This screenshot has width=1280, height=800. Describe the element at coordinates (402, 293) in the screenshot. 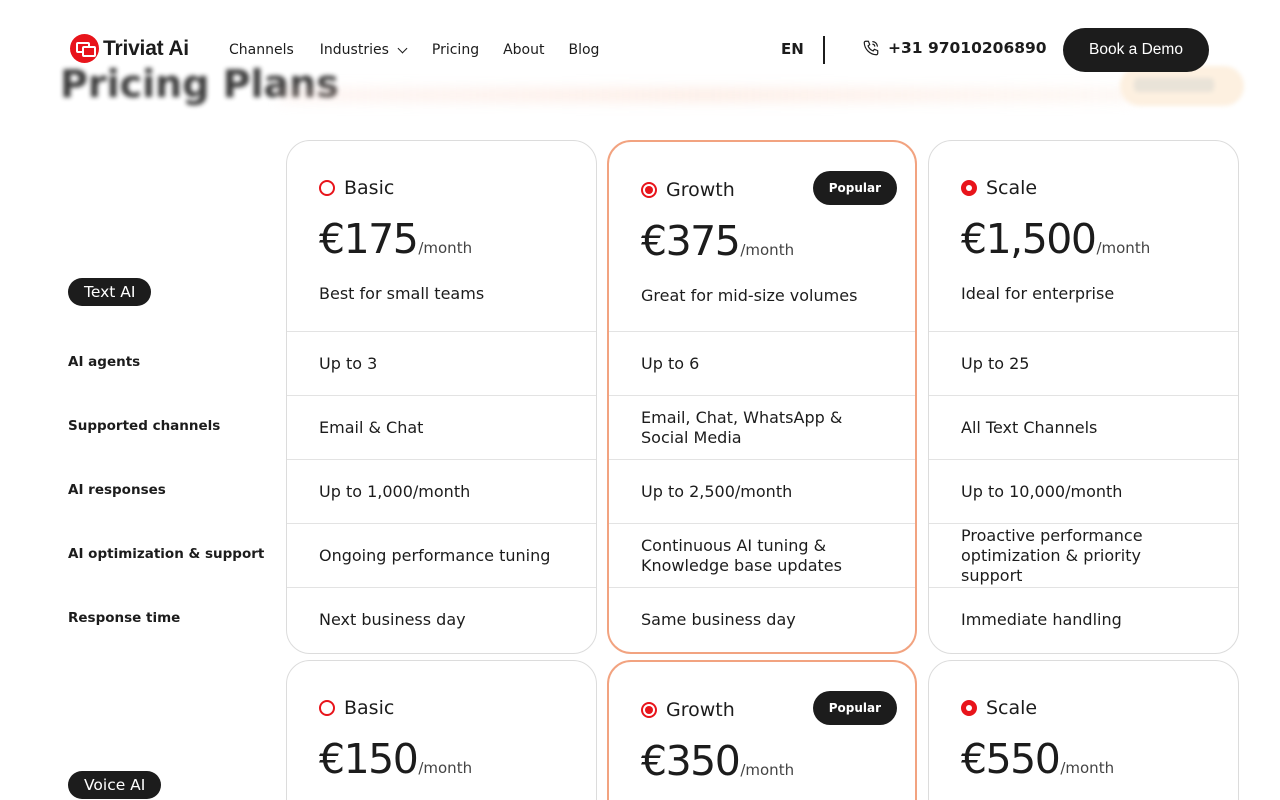

I see `plan-tagline: Best for small teams` at that location.